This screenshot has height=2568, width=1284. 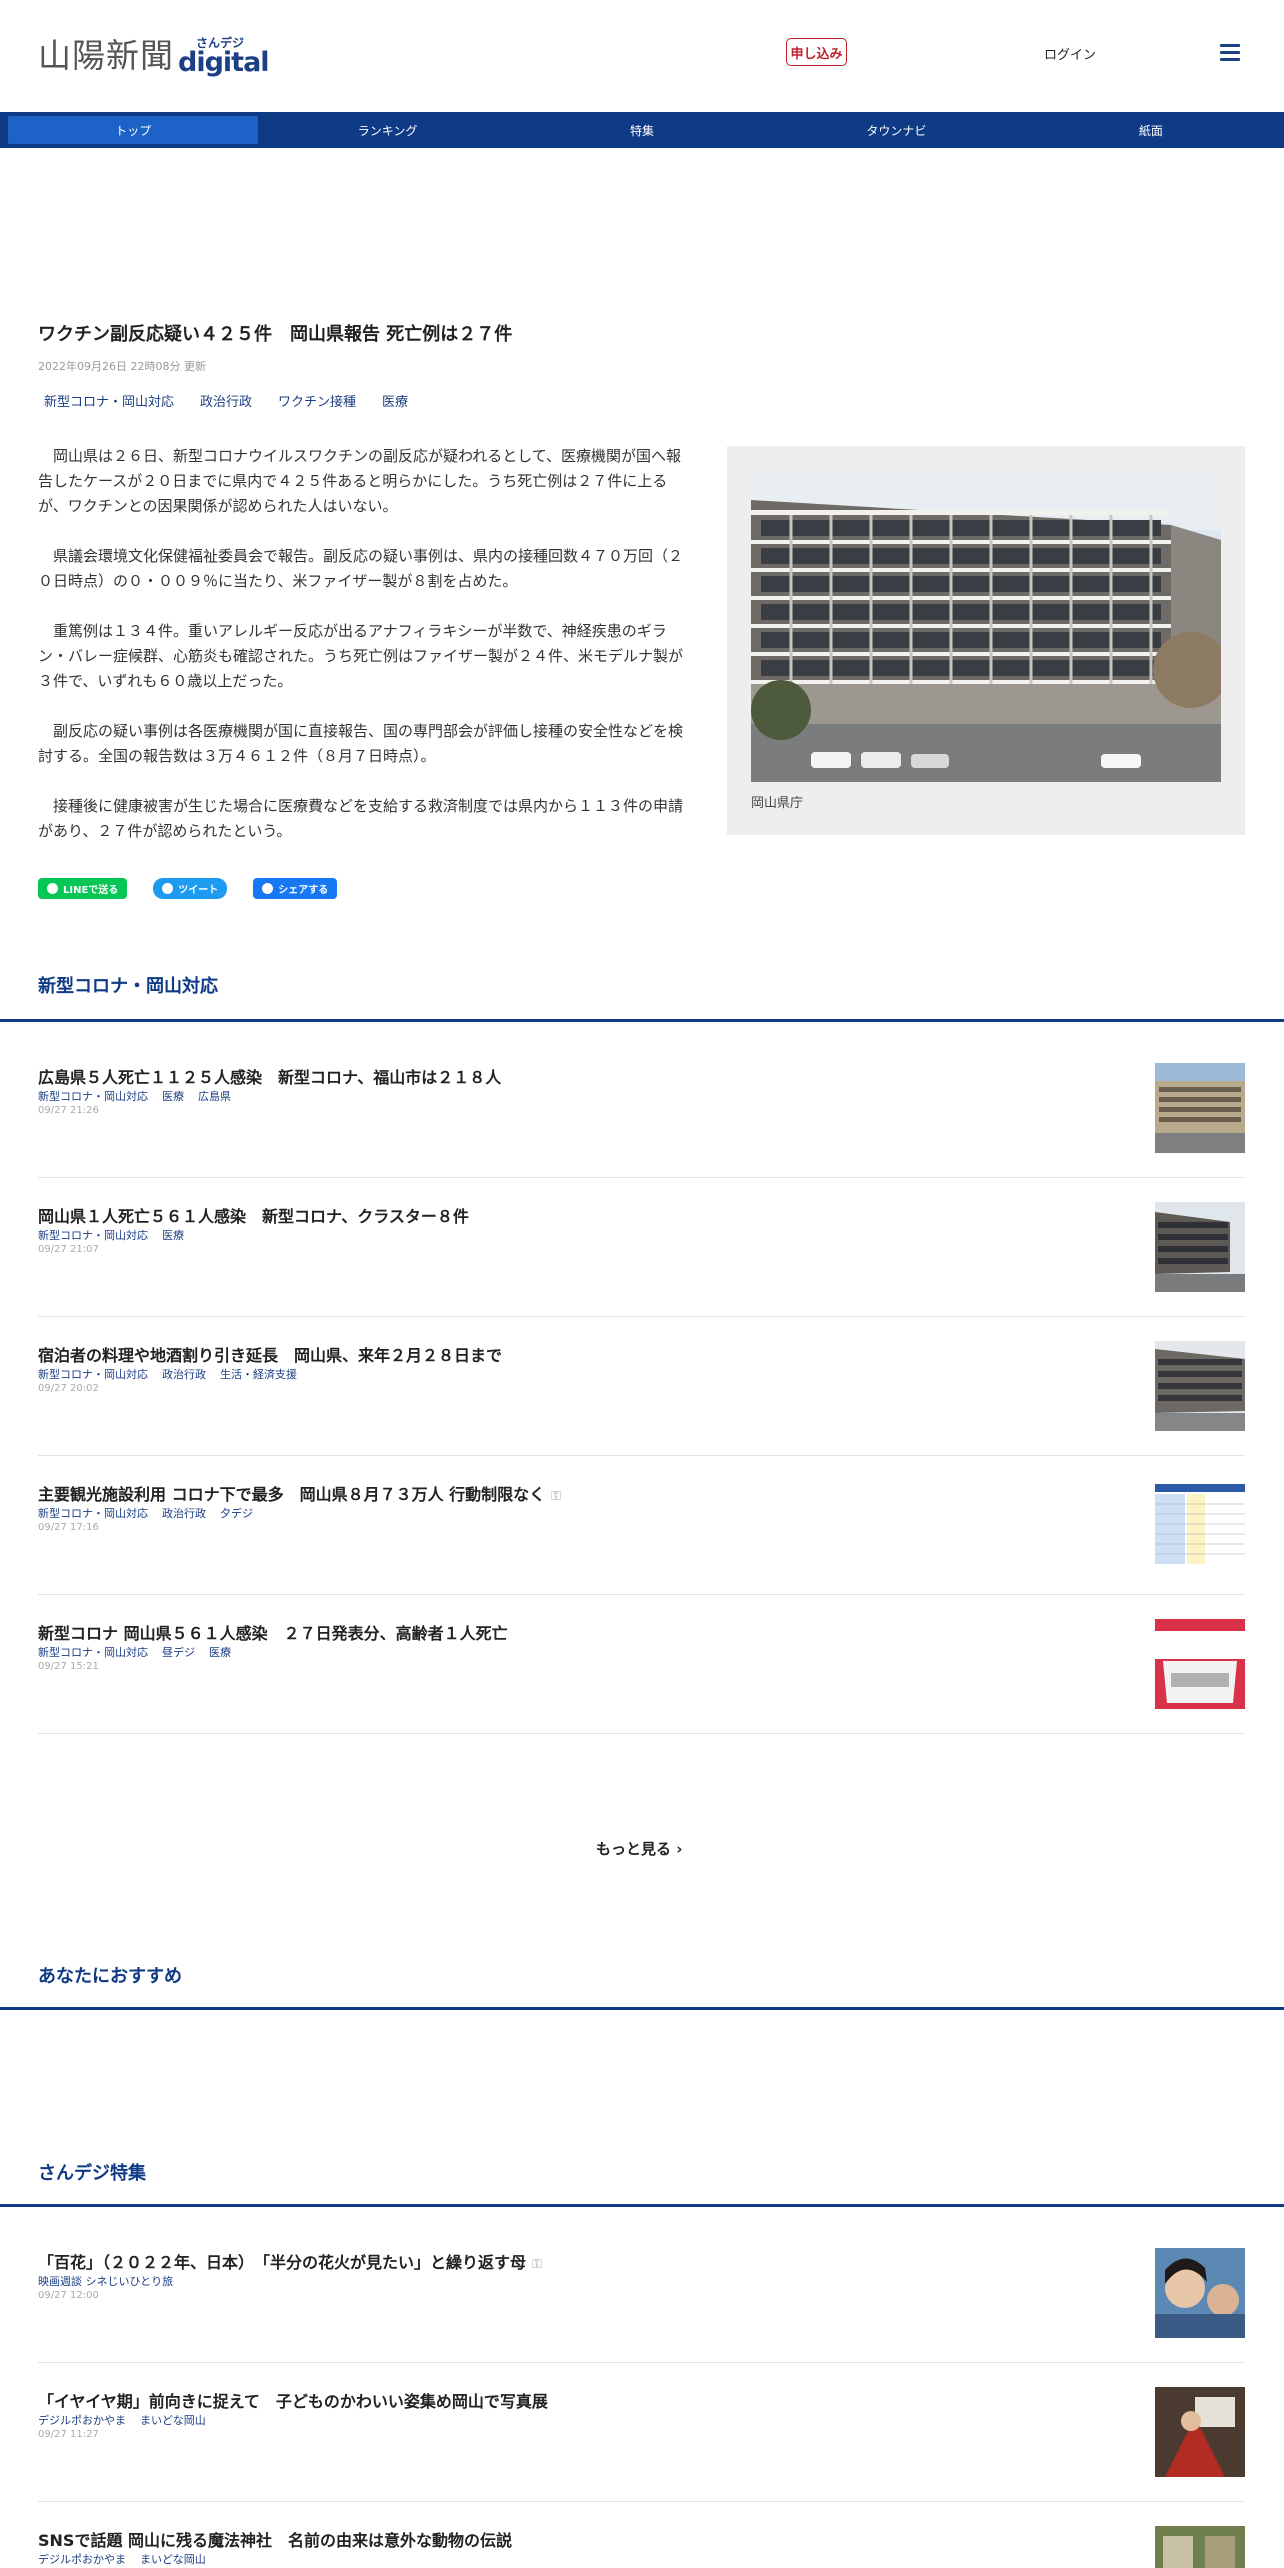 I want to click on line-icon, so click(x=52, y=888).